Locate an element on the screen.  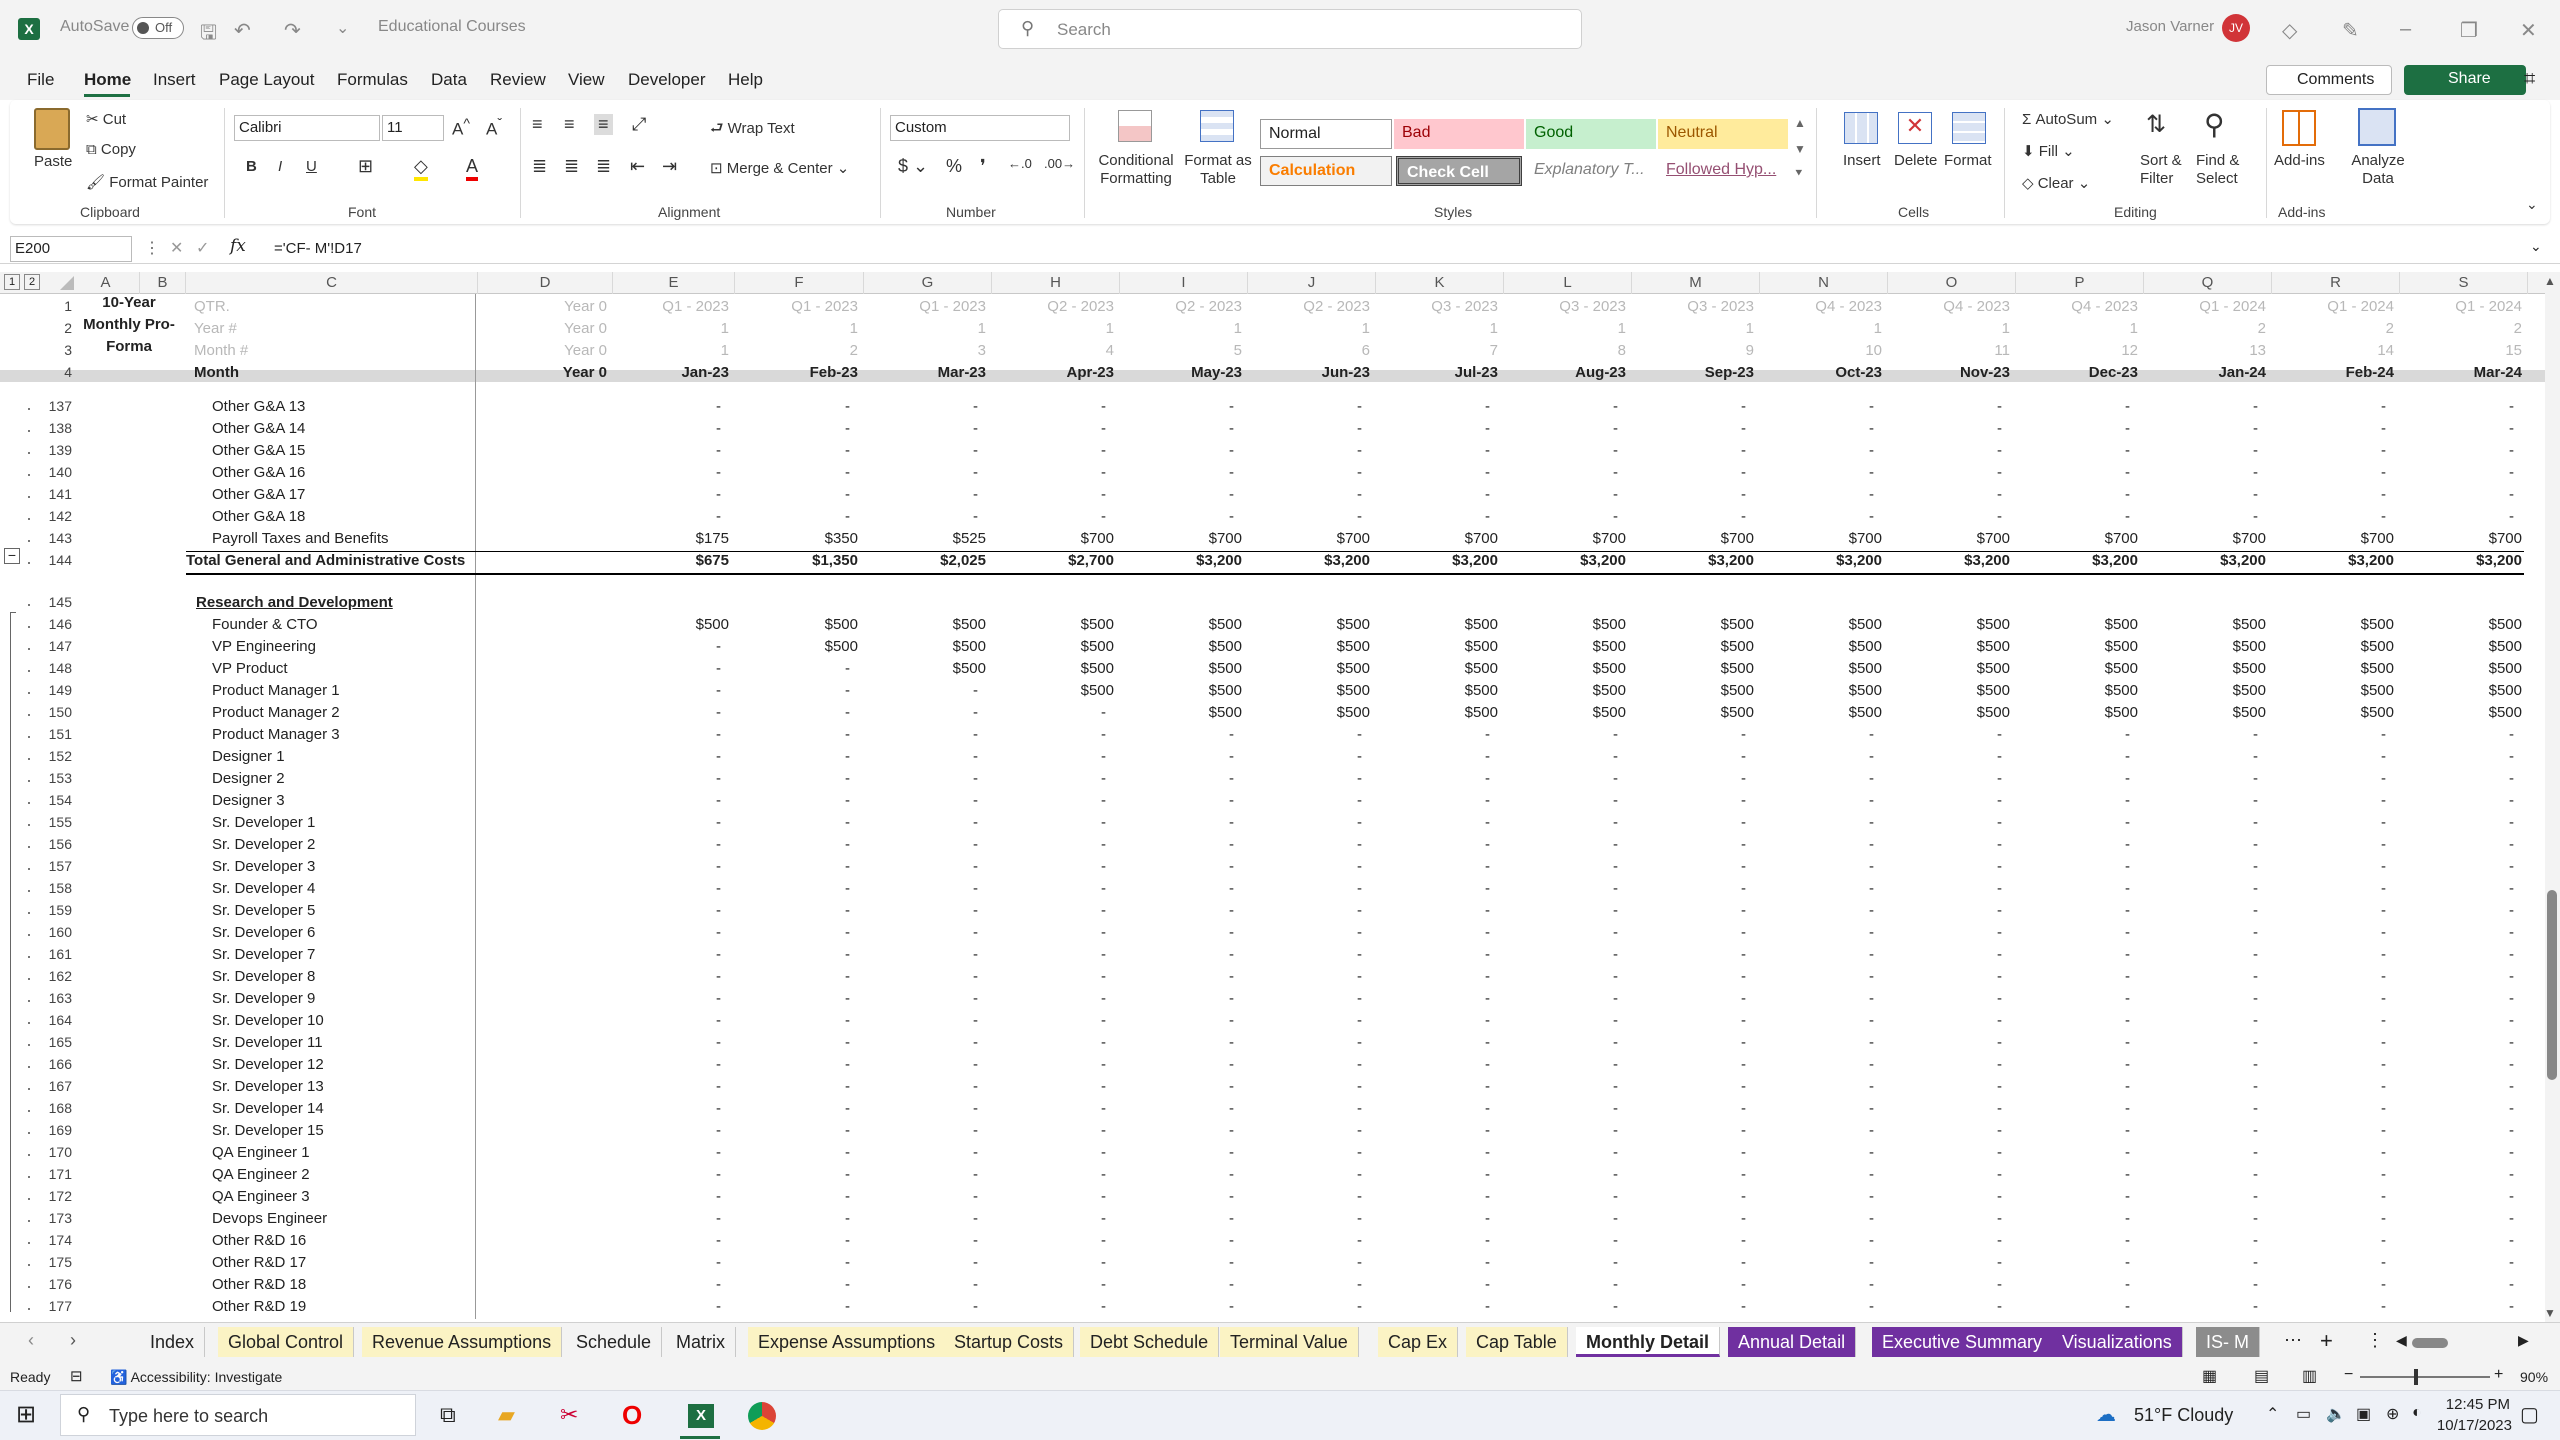
windows-start-icon: ⊞ is located at coordinates (26, 1414).